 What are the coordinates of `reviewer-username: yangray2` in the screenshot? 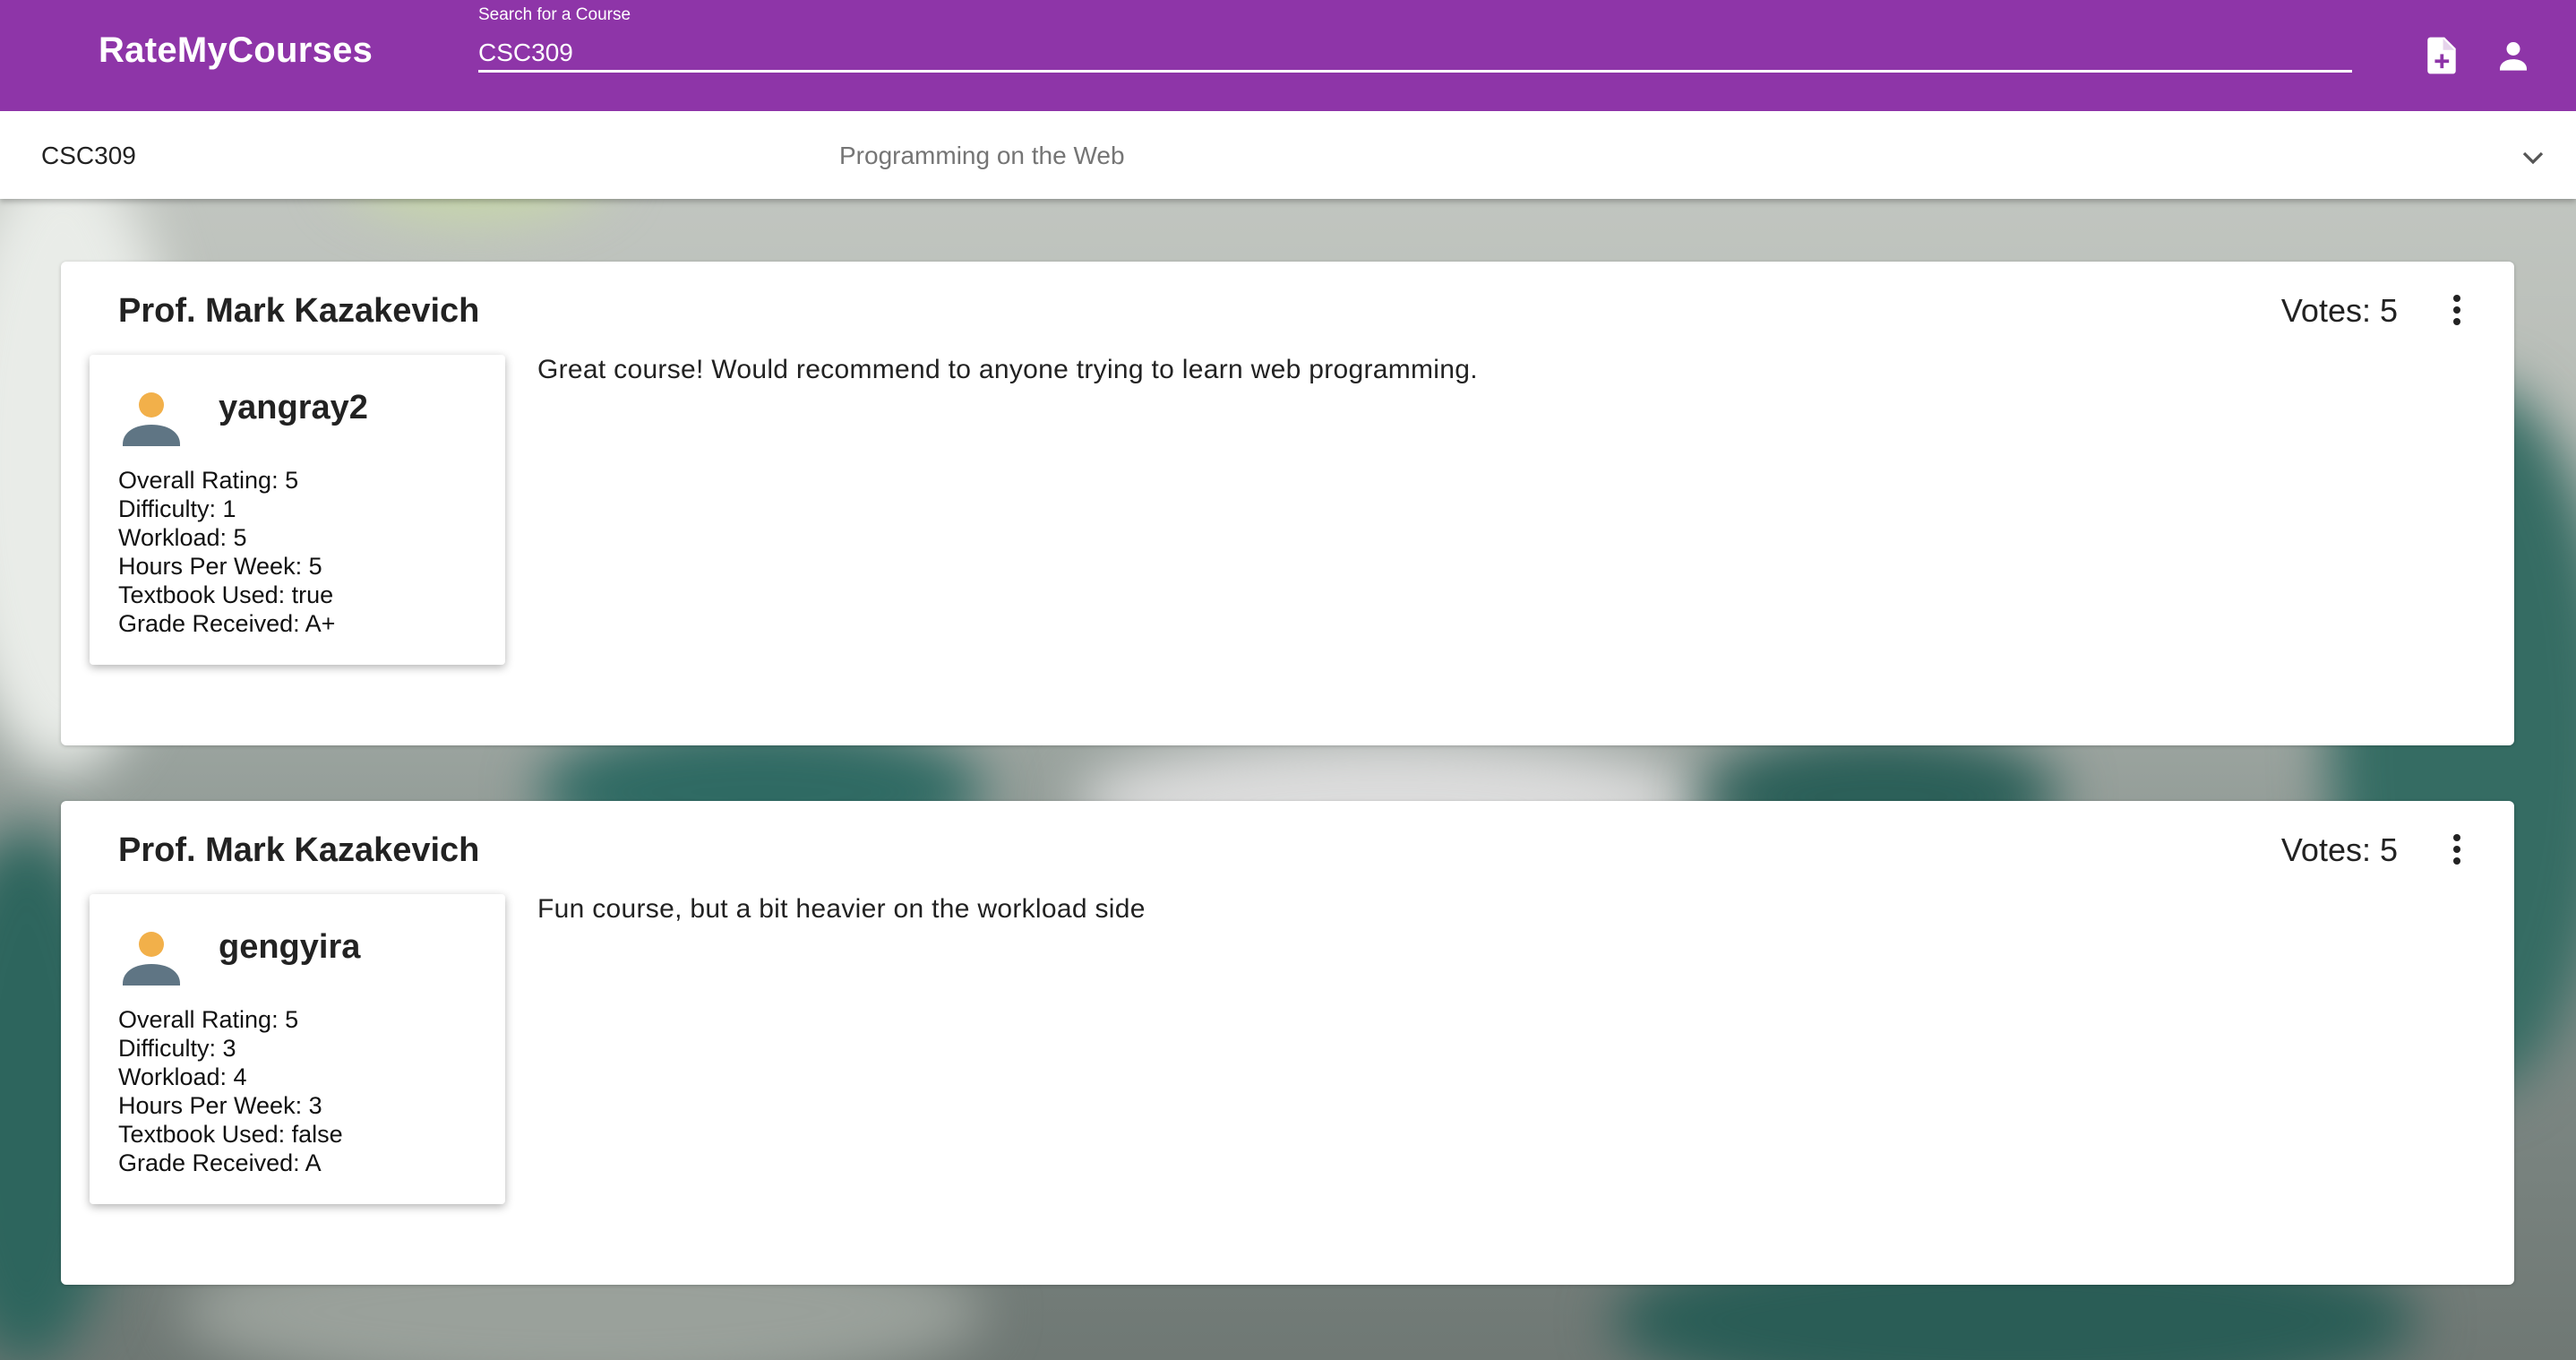 It's located at (293, 407).